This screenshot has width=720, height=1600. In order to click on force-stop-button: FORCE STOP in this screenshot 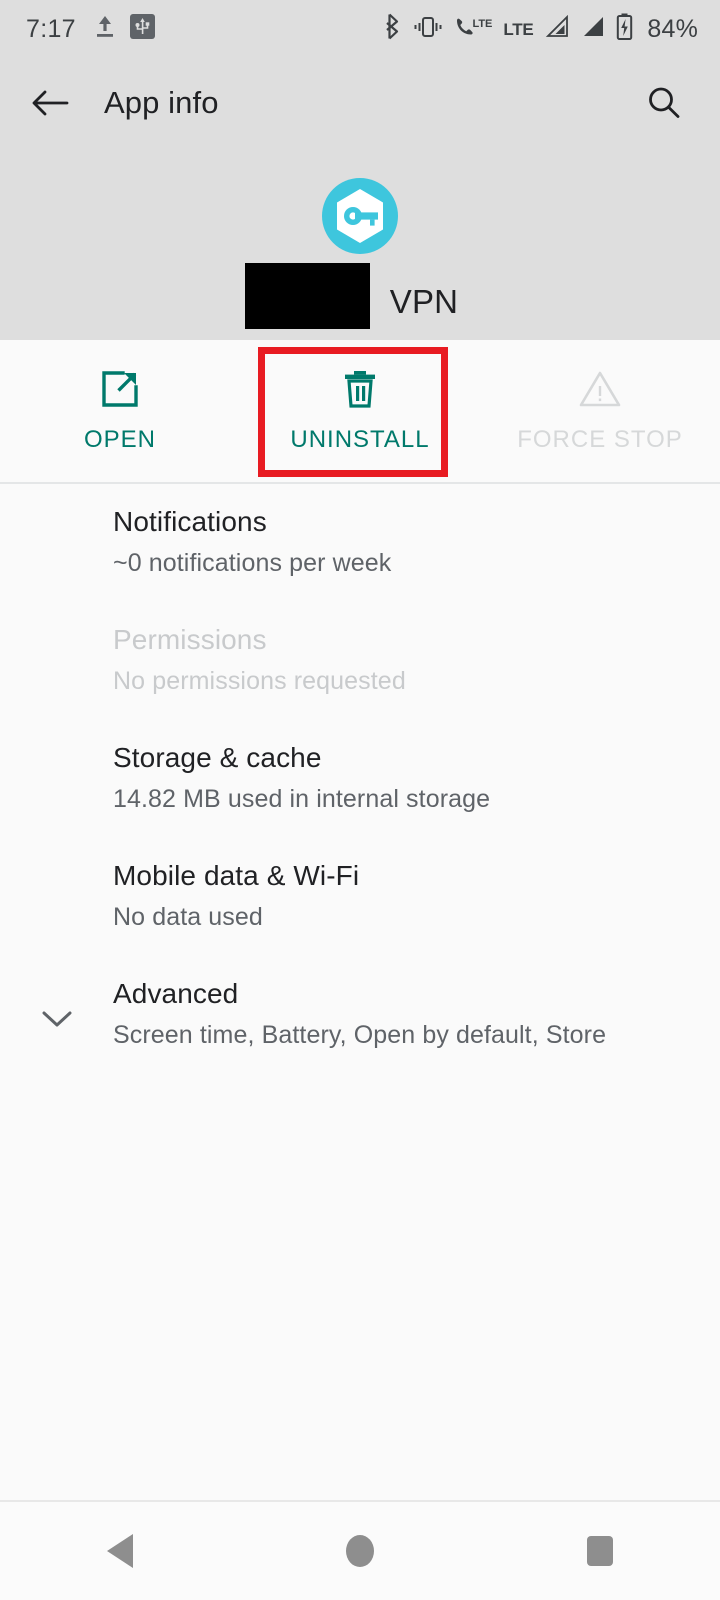, I will do `click(600, 411)`.